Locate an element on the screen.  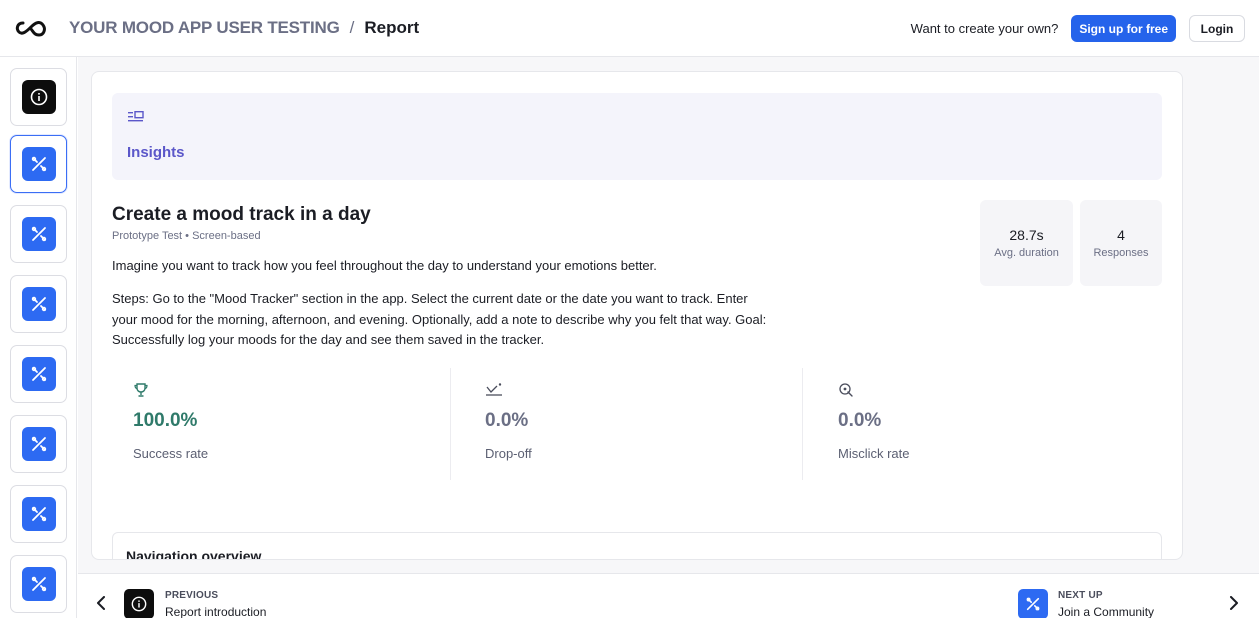
previous-block-tile is located at coordinates (139, 603).